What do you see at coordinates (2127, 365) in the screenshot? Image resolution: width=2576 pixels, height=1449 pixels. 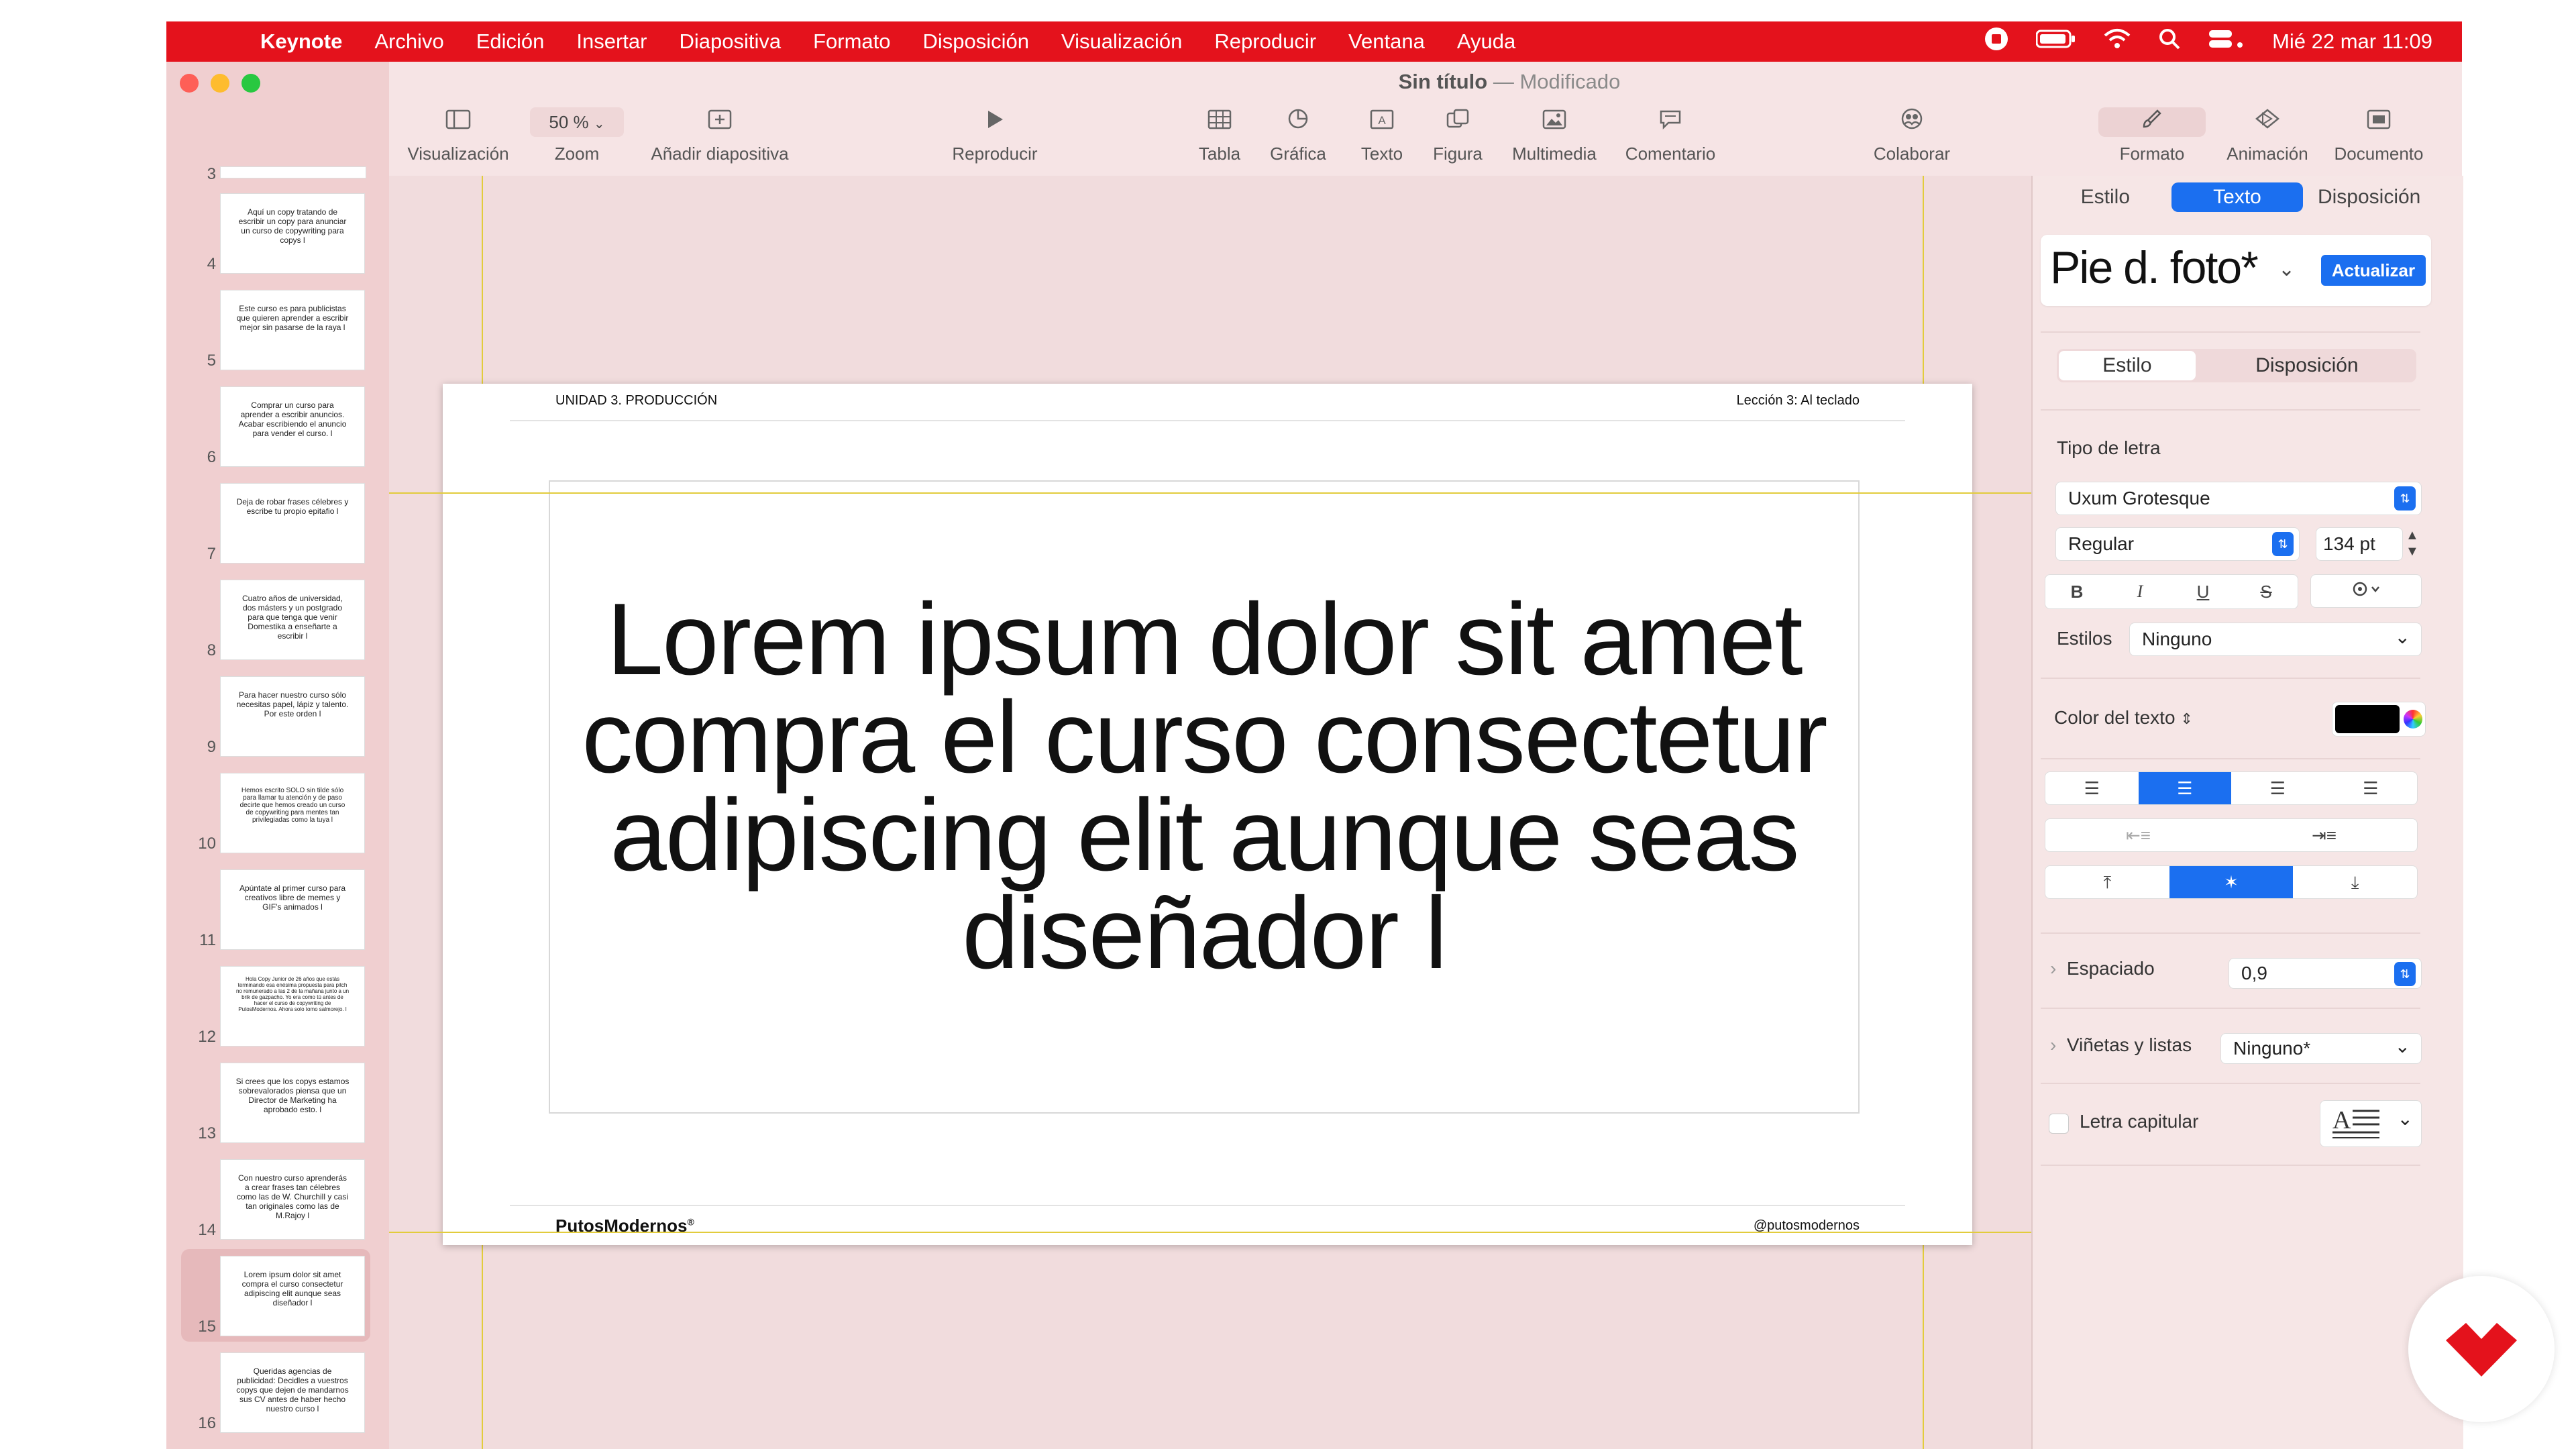 I see `subtab-estilo: Estilo` at bounding box center [2127, 365].